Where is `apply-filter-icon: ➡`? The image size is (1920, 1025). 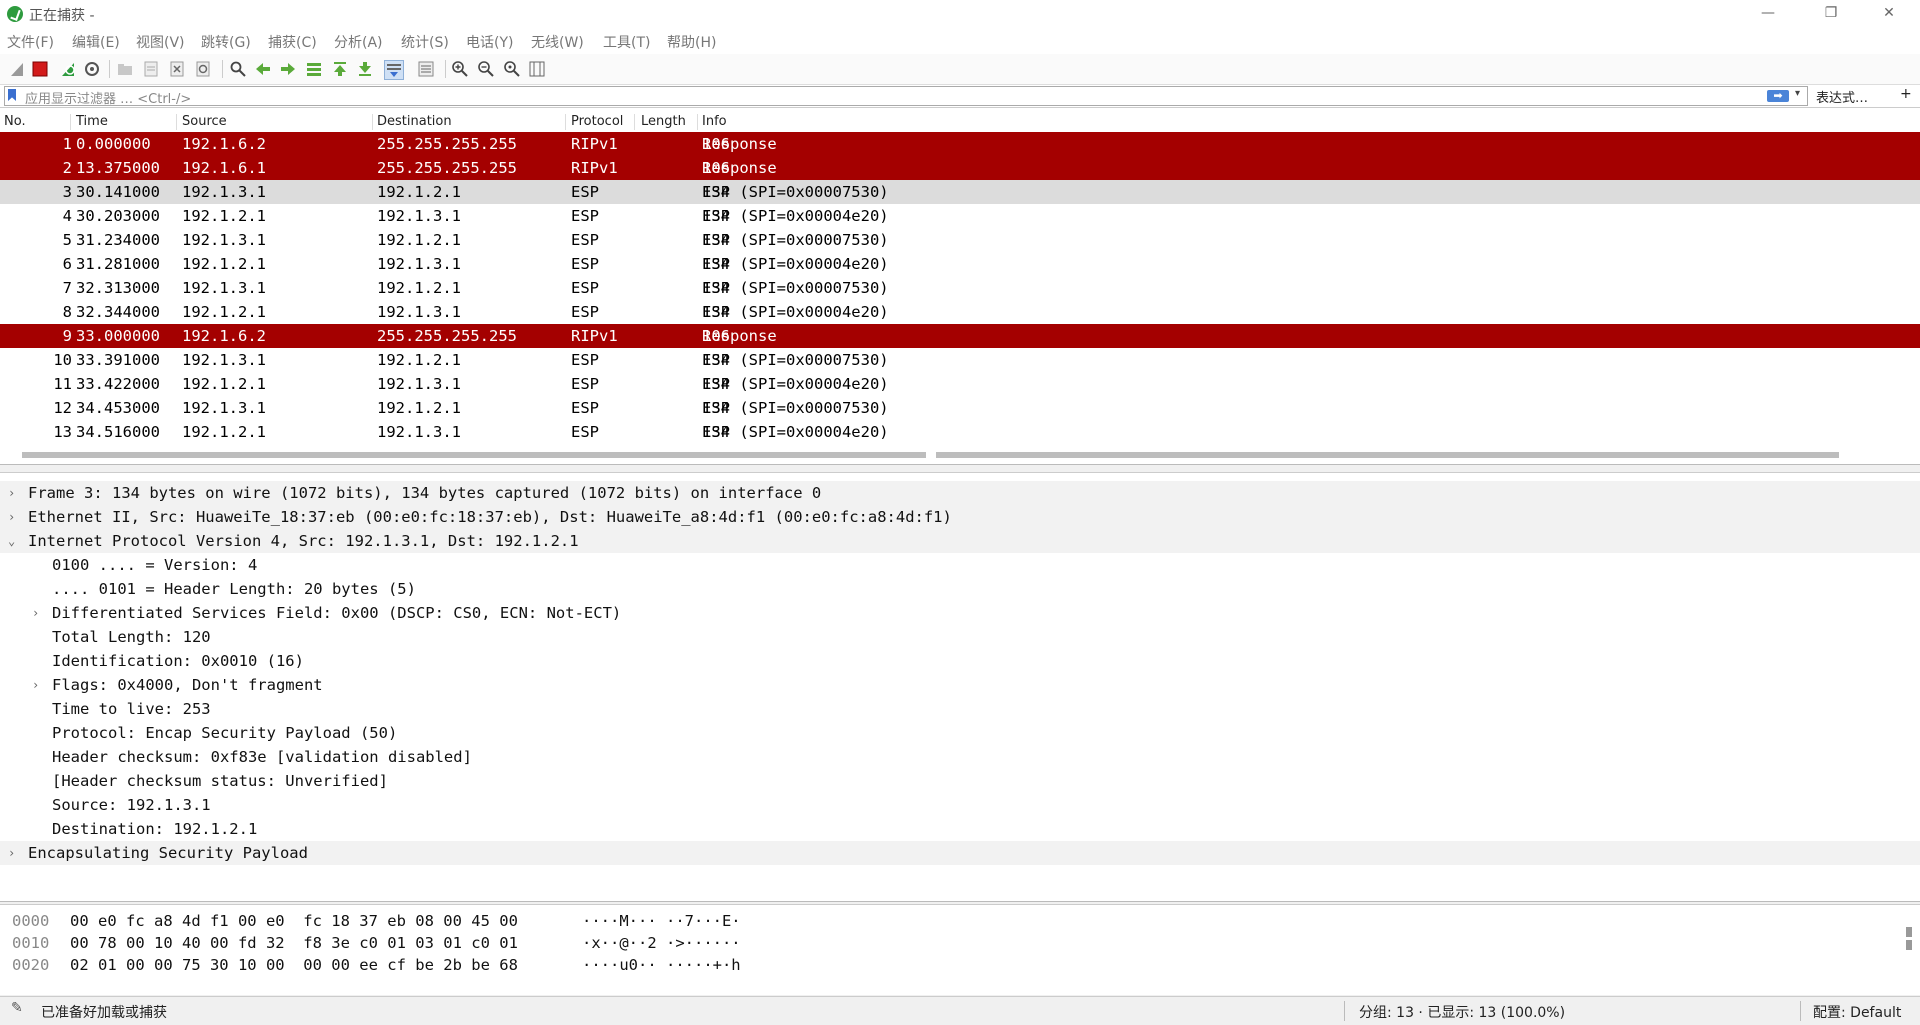
apply-filter-icon: ➡ is located at coordinates (1778, 96).